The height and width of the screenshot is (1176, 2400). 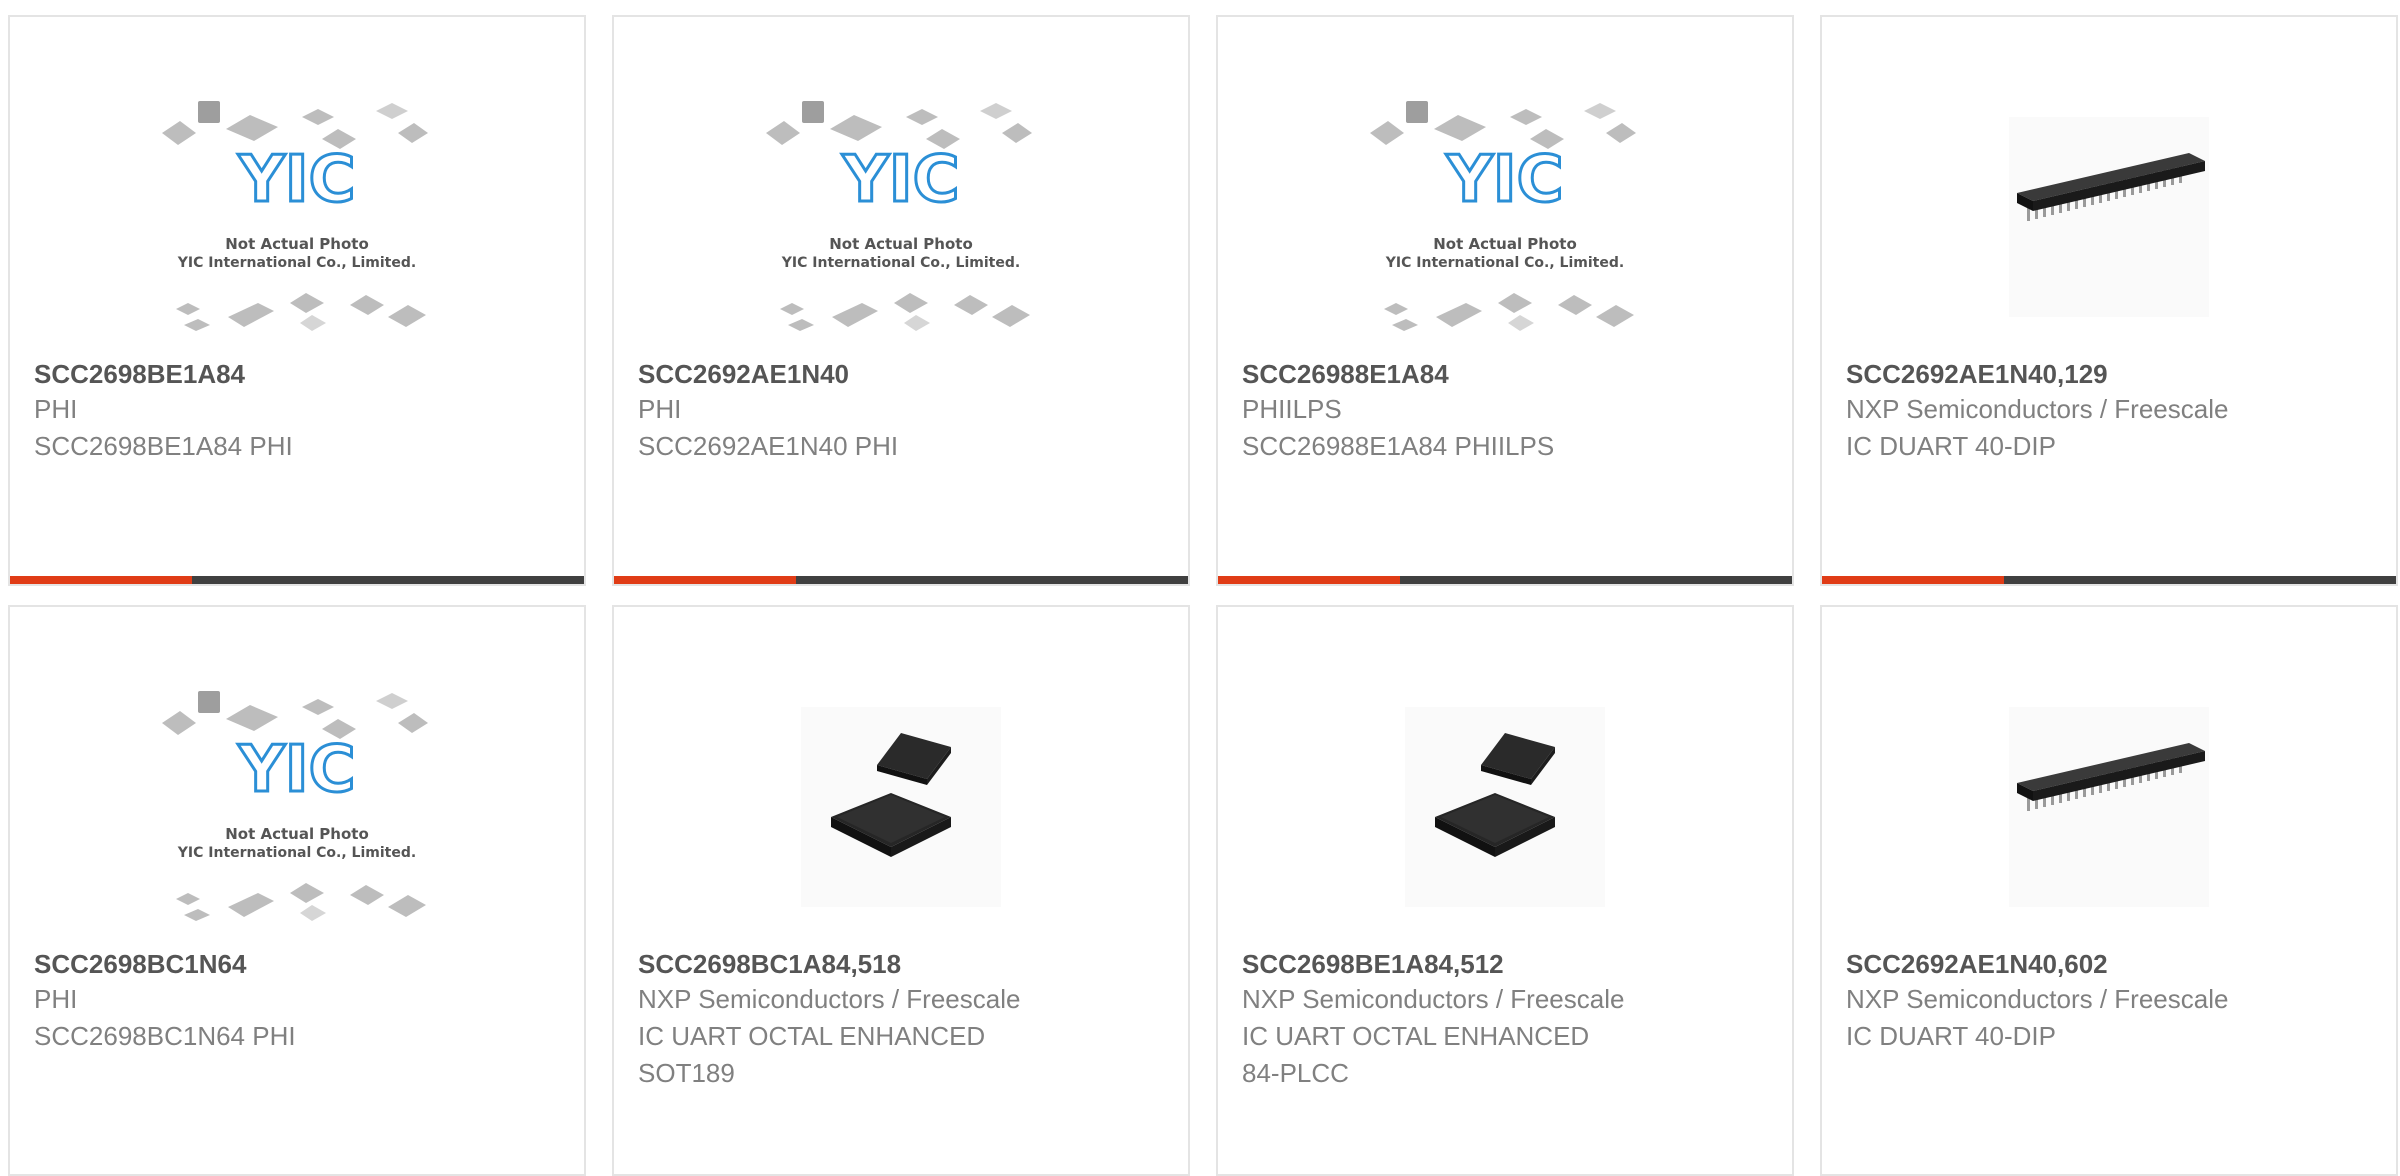 I want to click on description: SCC2698BC1N64 PHI, so click(x=165, y=1036).